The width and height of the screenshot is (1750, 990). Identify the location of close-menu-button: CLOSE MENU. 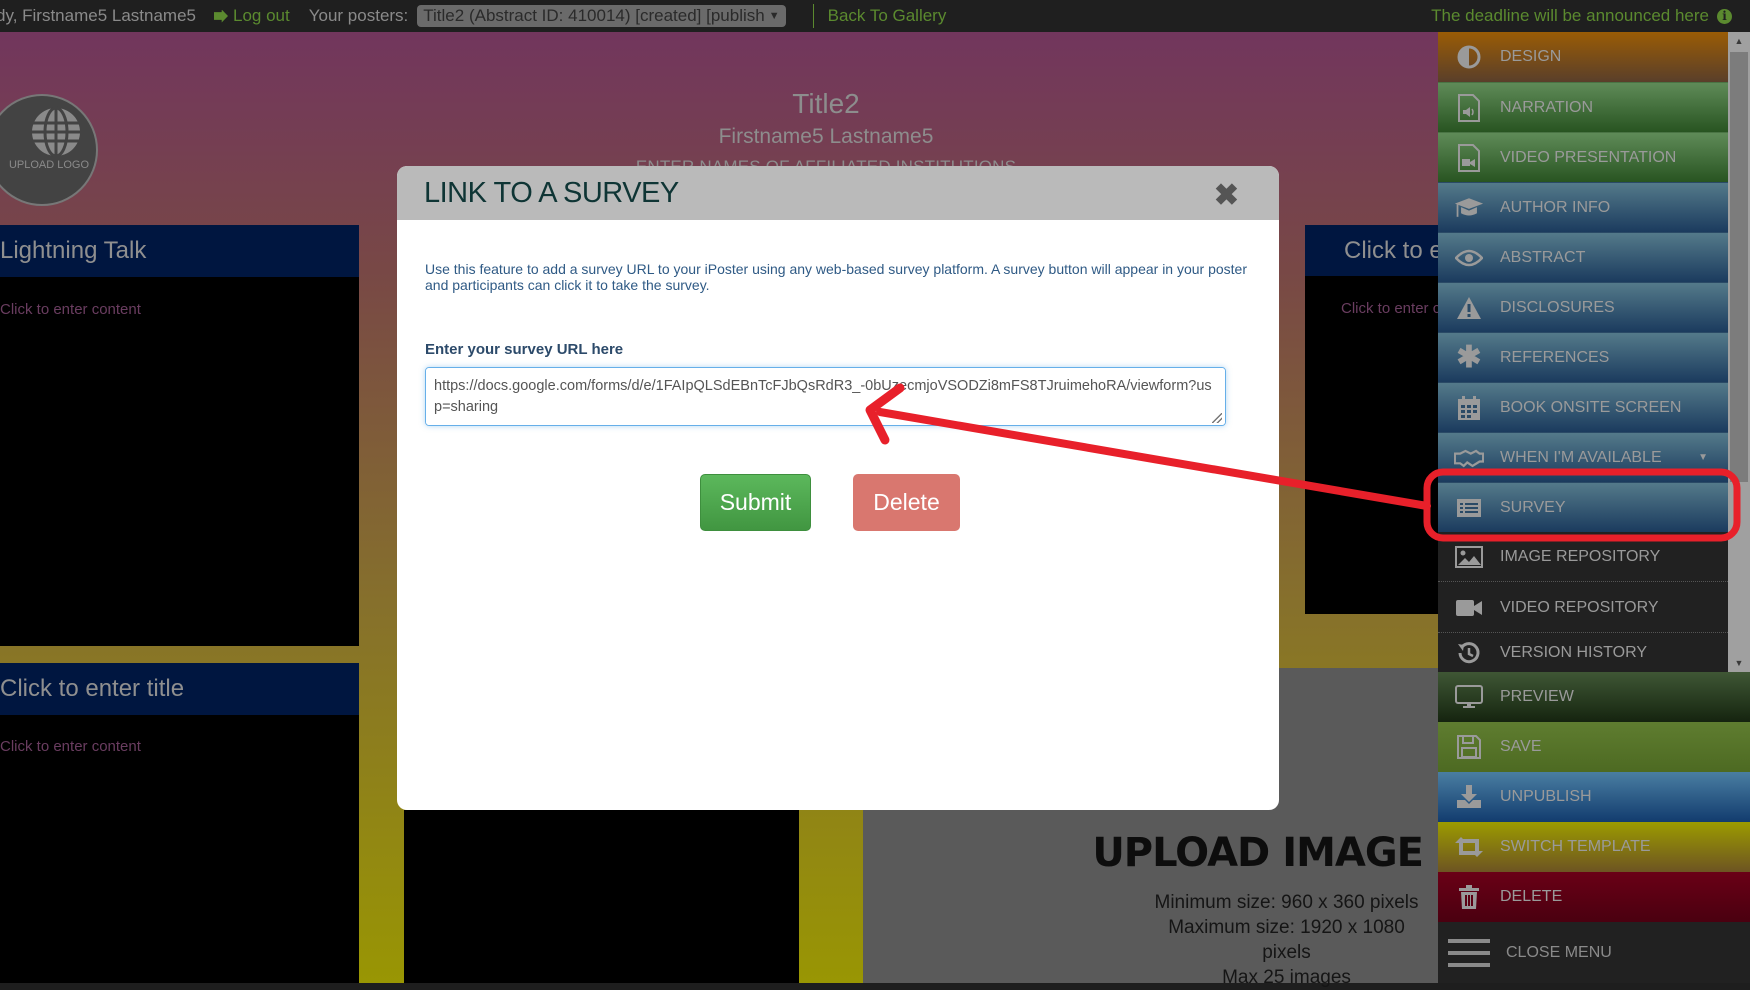
(1594, 952).